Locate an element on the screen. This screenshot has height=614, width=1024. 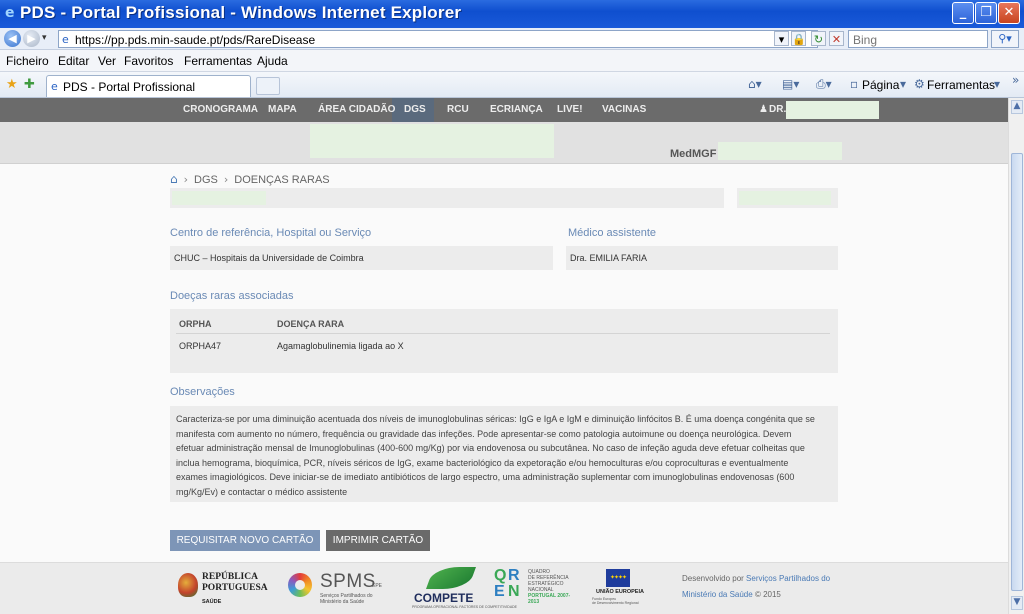
tab-page-icon: e is located at coordinates (54, 86).